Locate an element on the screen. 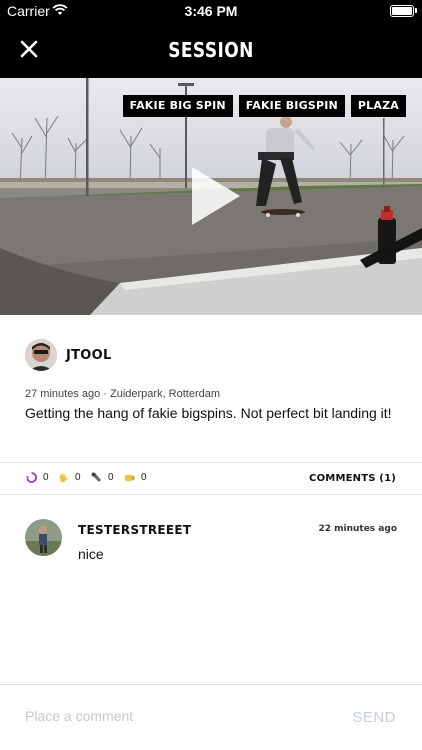 Image resolution: width=422 pixels, height=750 pixels. spin-icon is located at coordinates (31, 477).